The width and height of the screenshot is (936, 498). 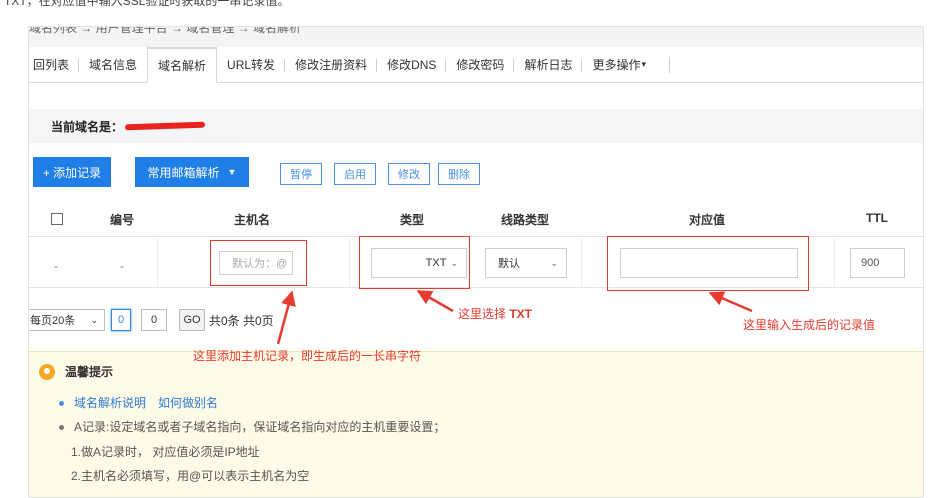 I want to click on type-annotation-prefix: 这里选择, so click(x=484, y=314).